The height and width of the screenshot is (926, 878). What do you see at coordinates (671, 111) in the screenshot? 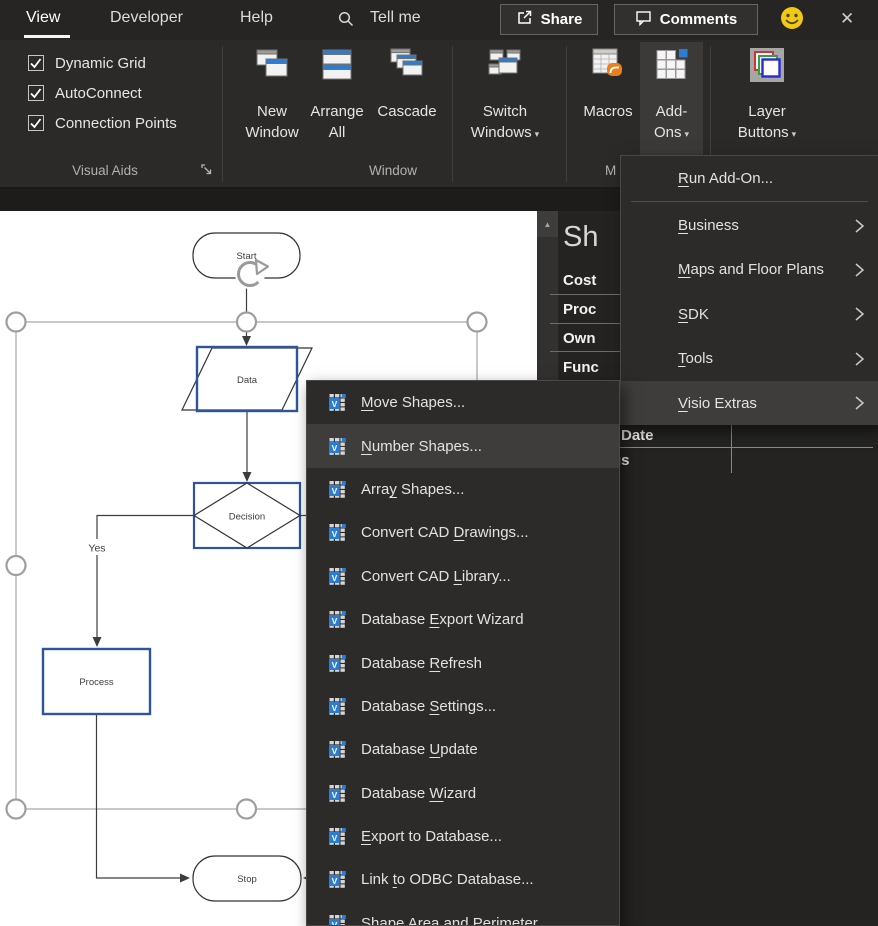
I see `add-ons-label: Add-` at bounding box center [671, 111].